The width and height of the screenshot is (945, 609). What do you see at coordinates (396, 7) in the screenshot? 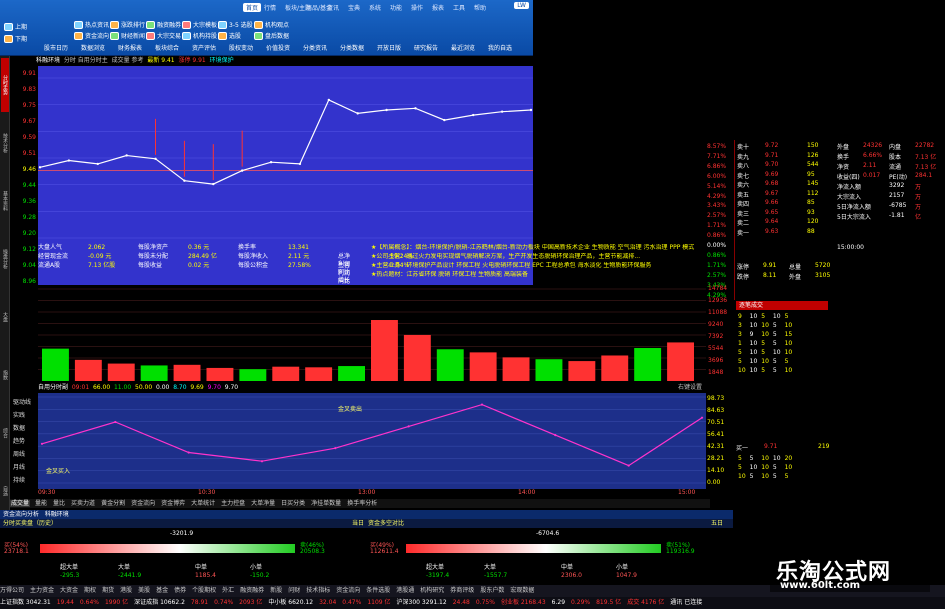
I see `menu-tab-7: 功能` at bounding box center [396, 7].